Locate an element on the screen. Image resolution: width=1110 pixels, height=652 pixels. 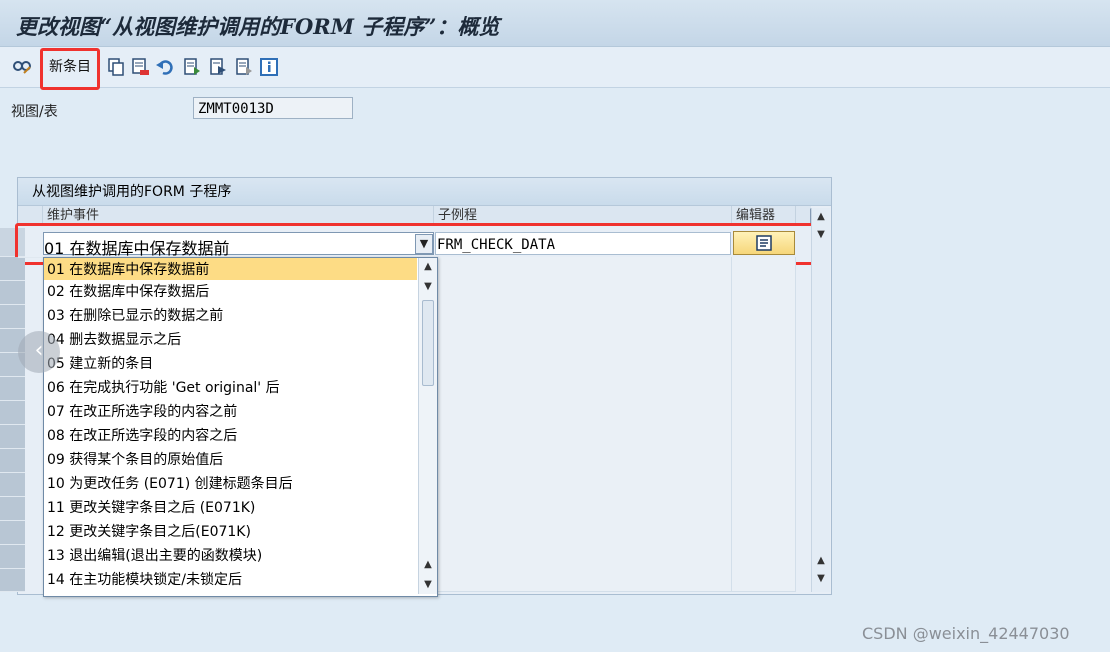
dropdown-option: 10 为更改任务 (E071) 创建标题条目后 is located at coordinates (230, 484).